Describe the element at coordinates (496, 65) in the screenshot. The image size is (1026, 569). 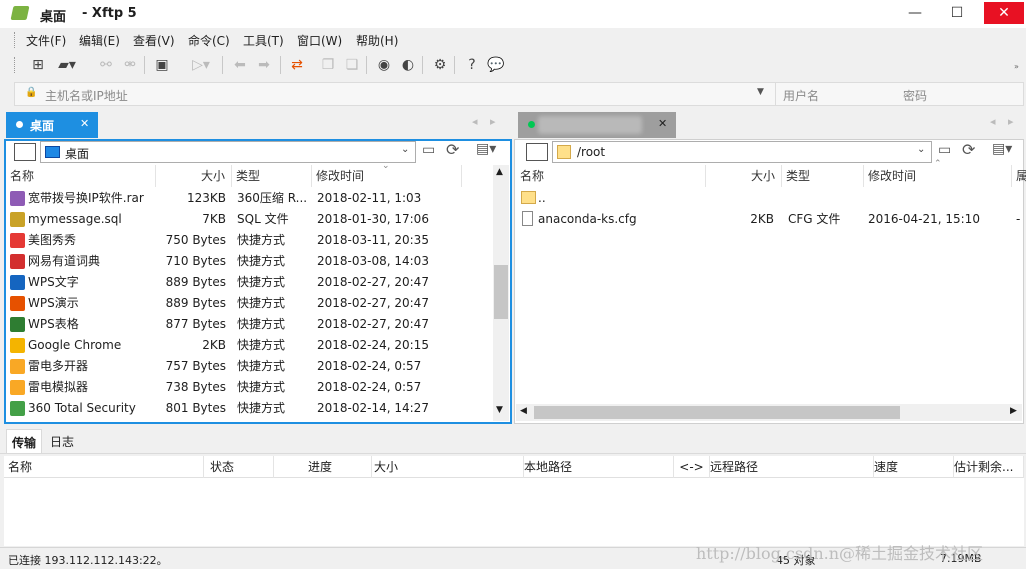
I see `chat-icon: 💬` at that location.